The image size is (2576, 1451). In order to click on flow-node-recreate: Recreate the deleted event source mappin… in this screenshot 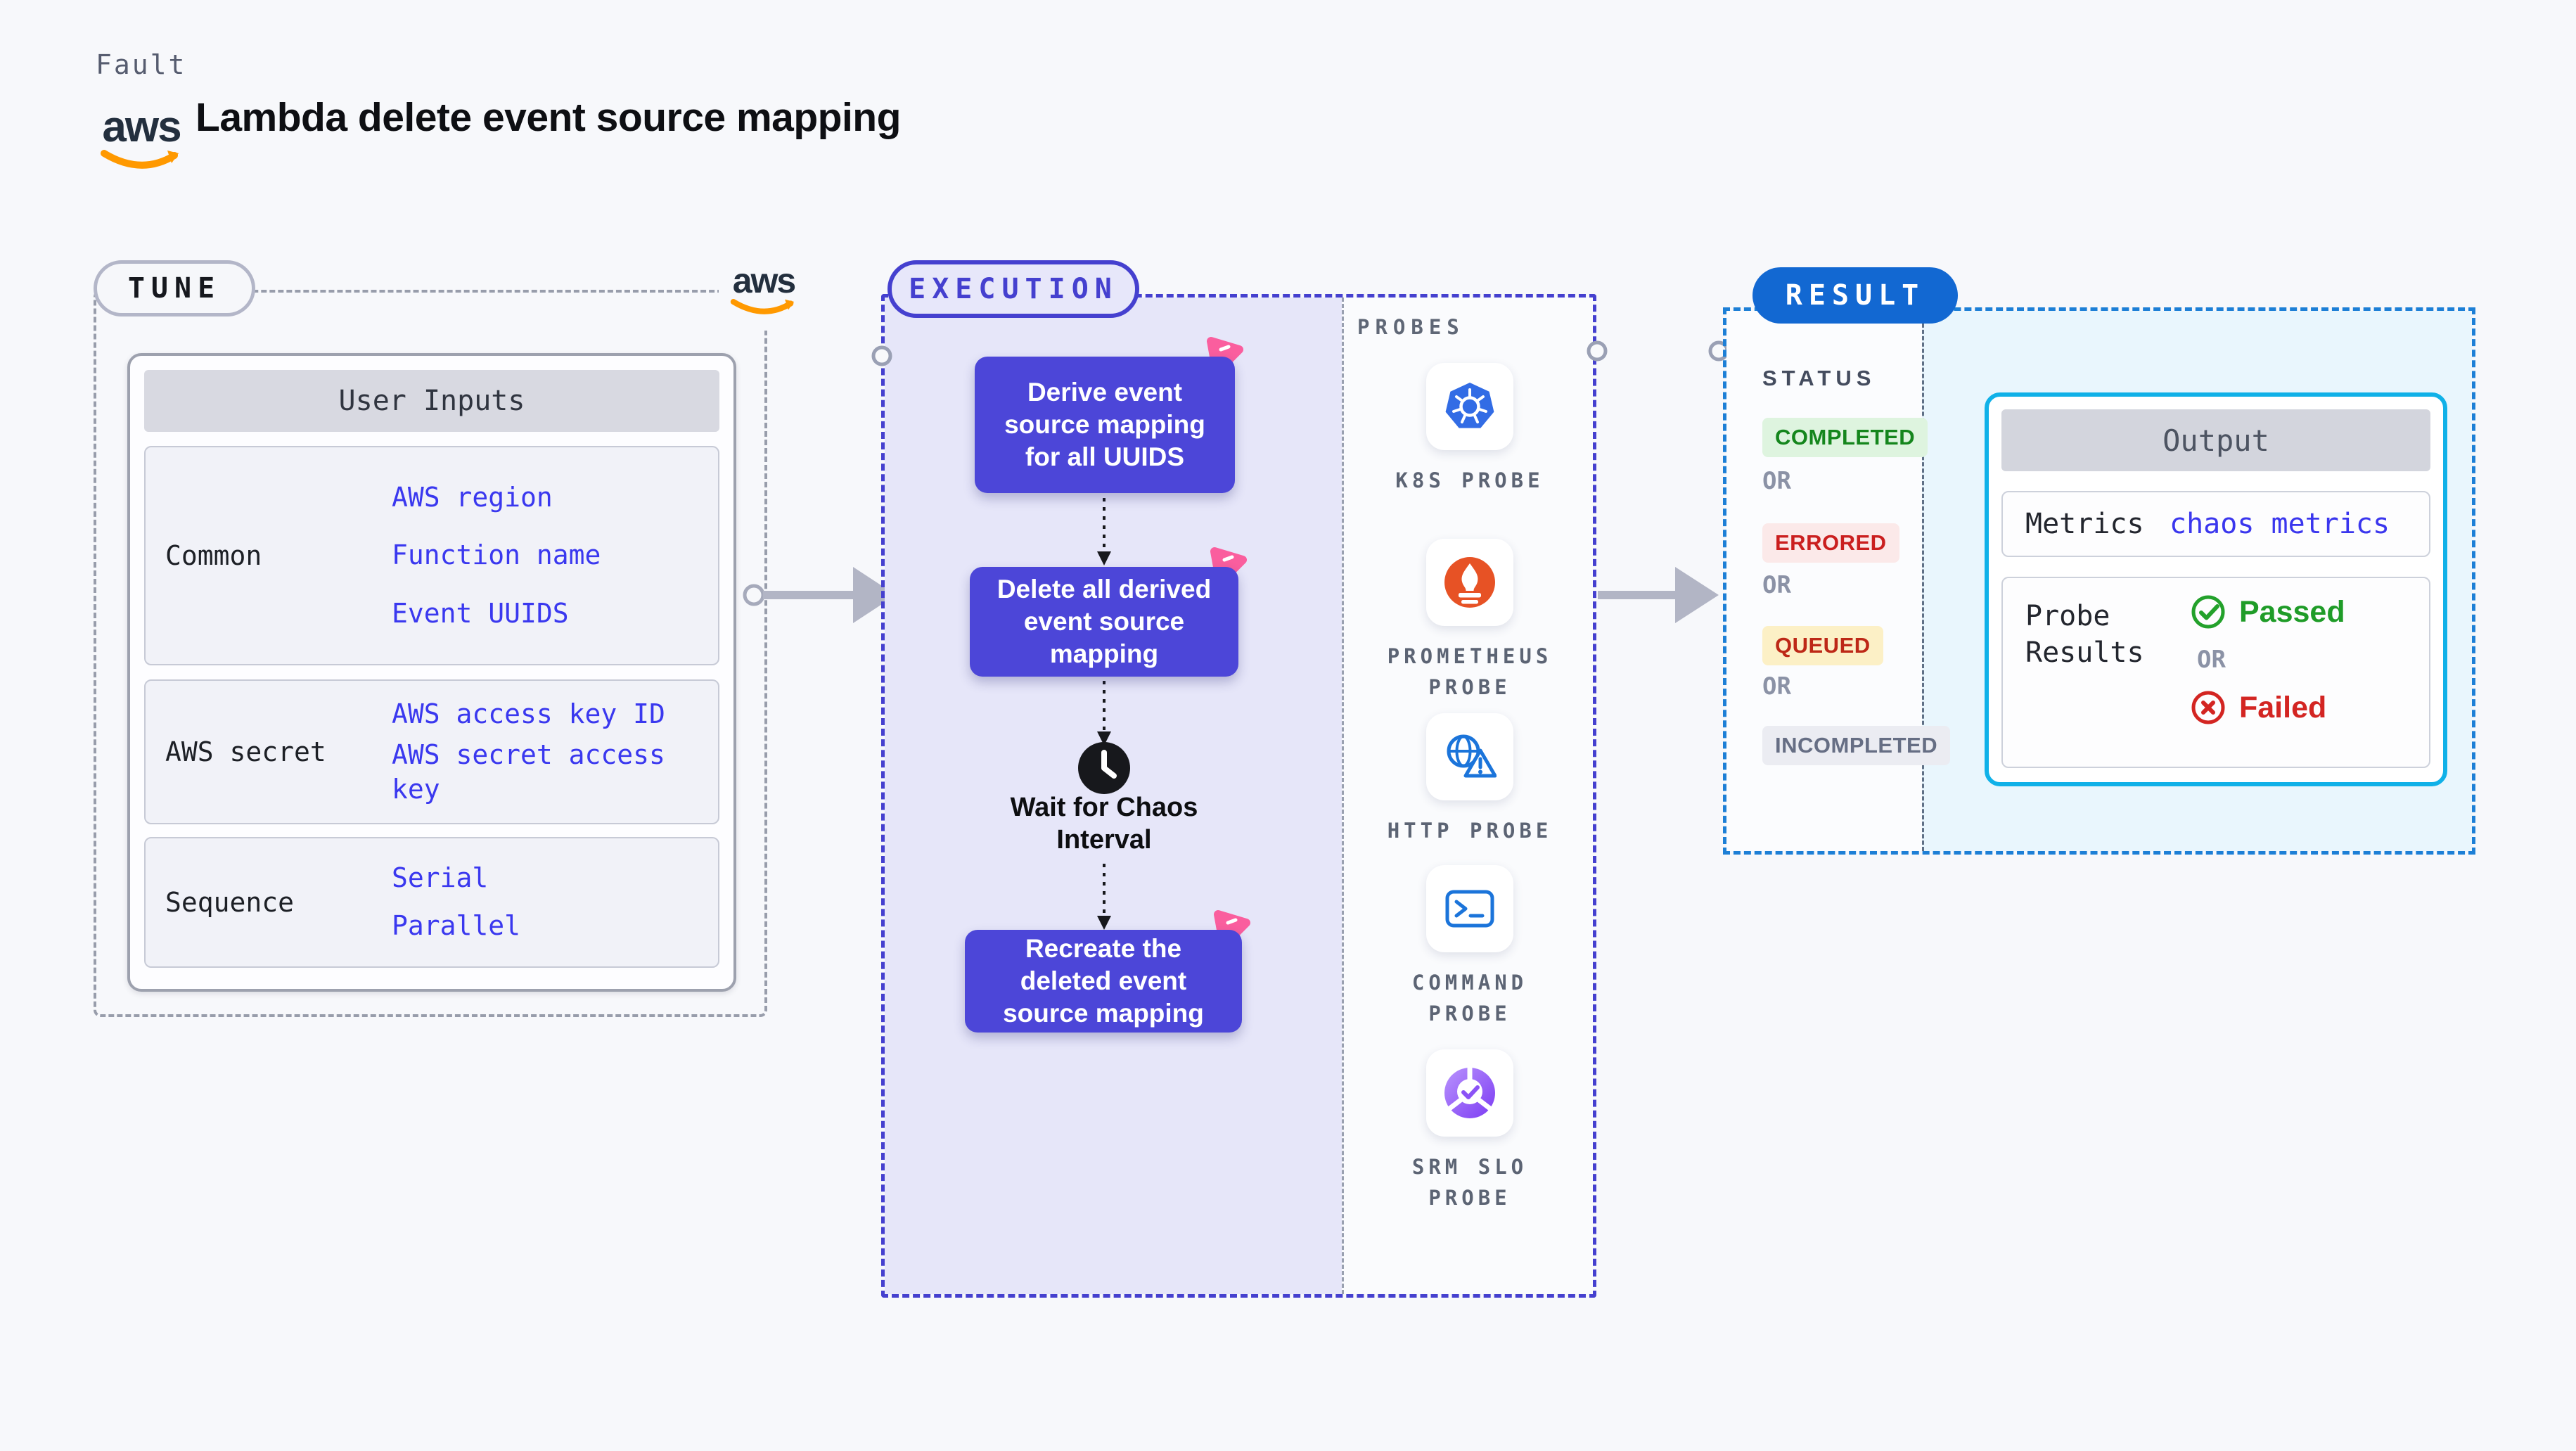, I will do `click(1107, 971)`.